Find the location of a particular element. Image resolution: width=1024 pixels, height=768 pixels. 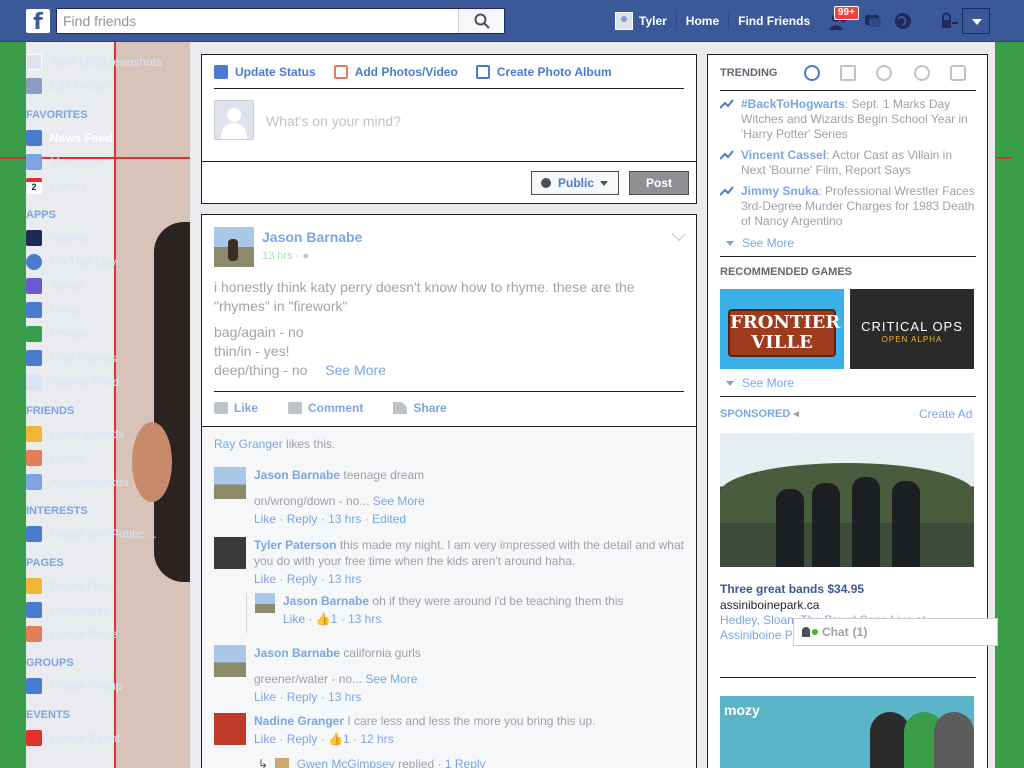

sidebar-item-profile: Tyler McScreenshots is located at coordinates (108, 62).